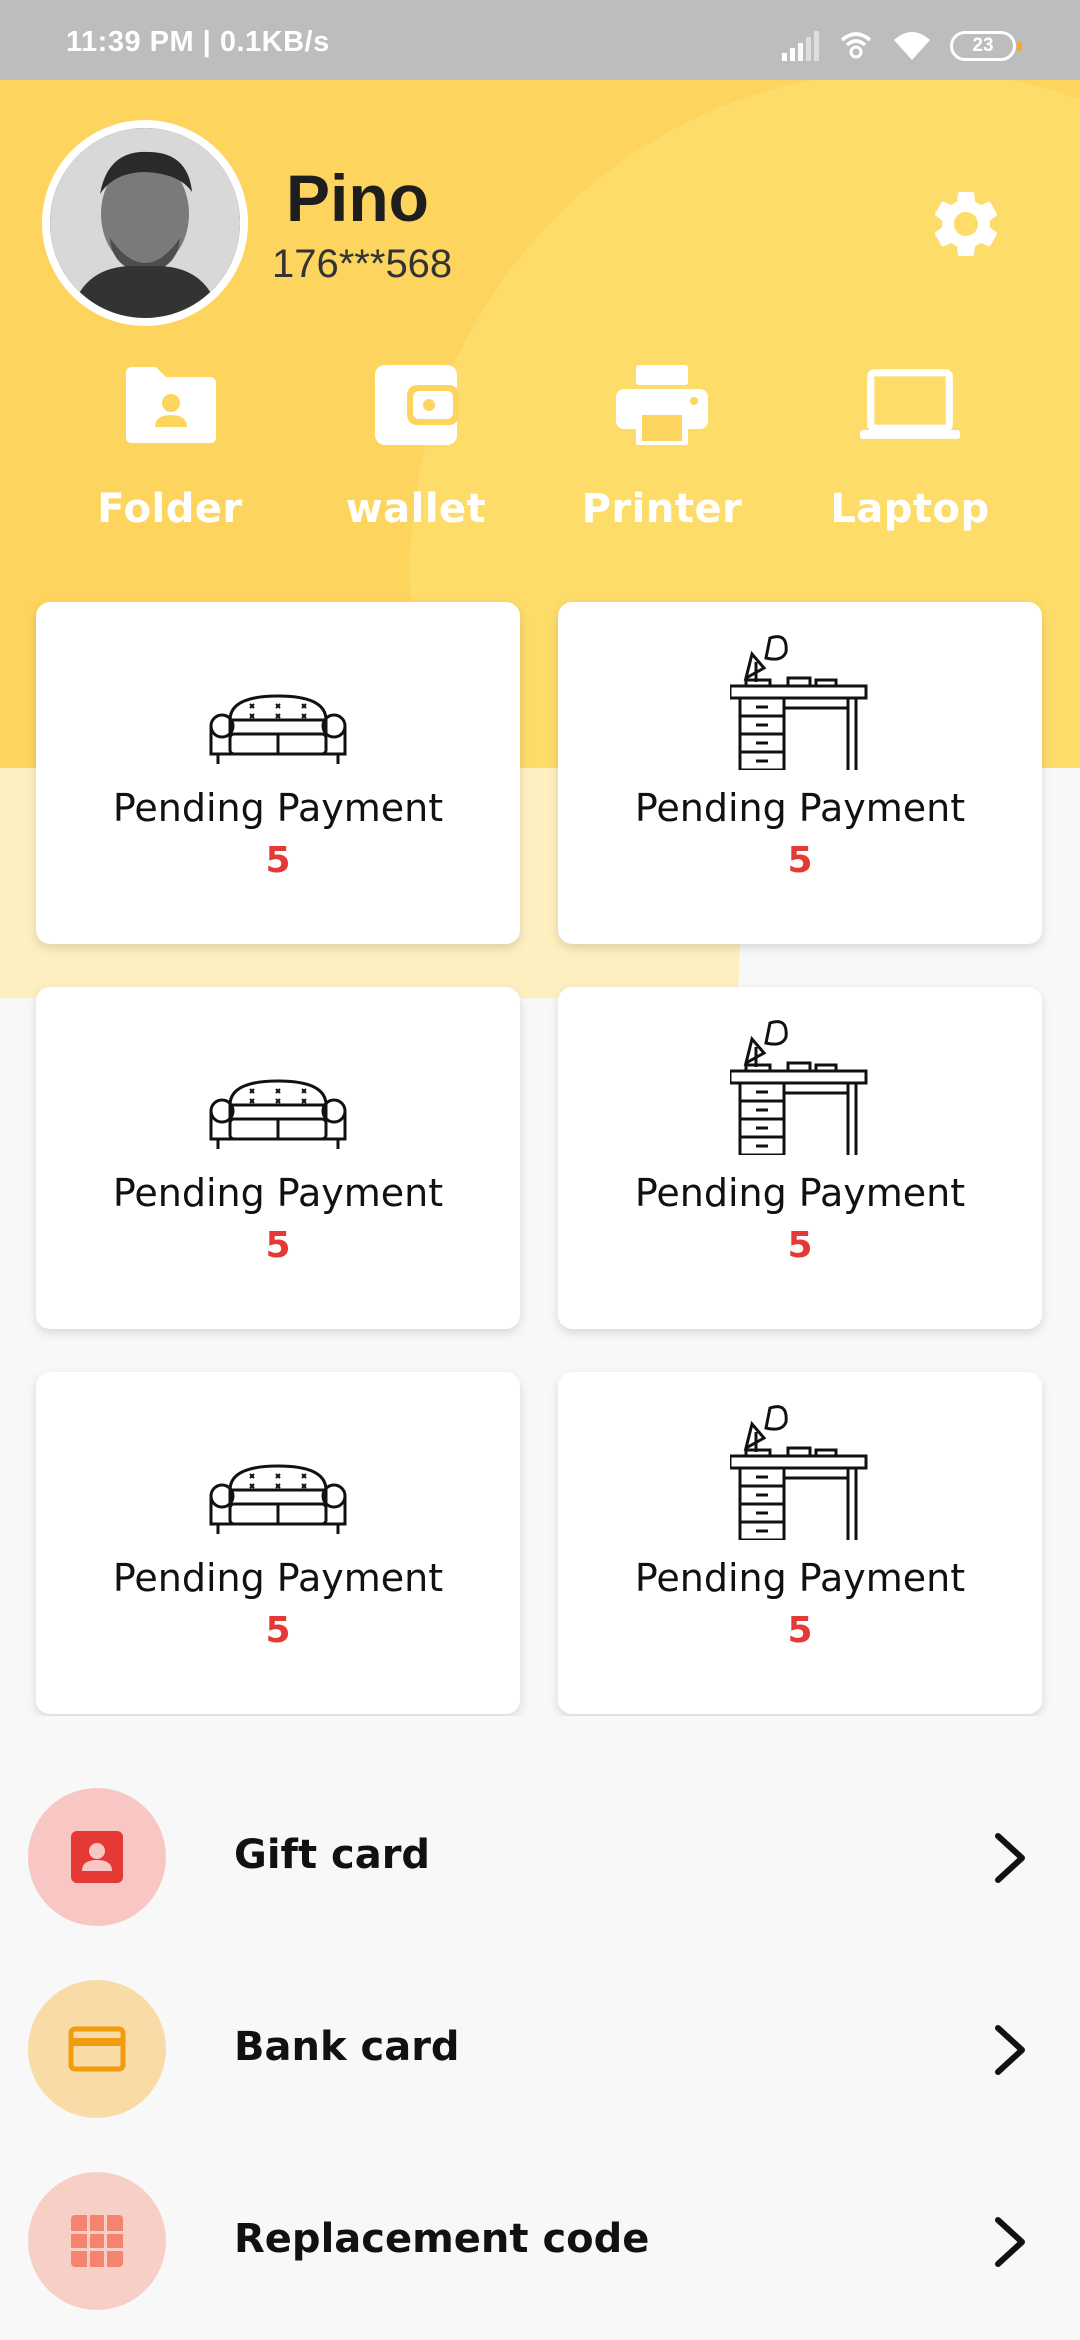 The image size is (1080, 2340). What do you see at coordinates (856, 45) in the screenshot?
I see `hotspot-icon` at bounding box center [856, 45].